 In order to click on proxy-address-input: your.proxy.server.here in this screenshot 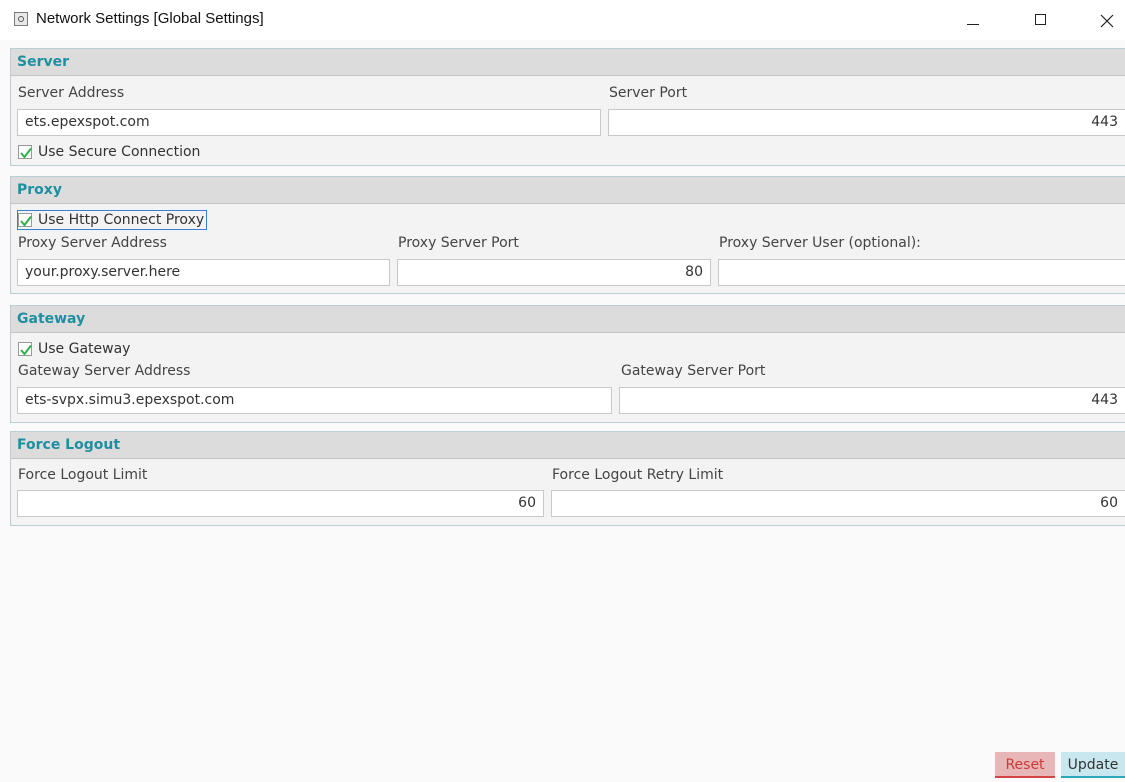, I will do `click(203, 272)`.